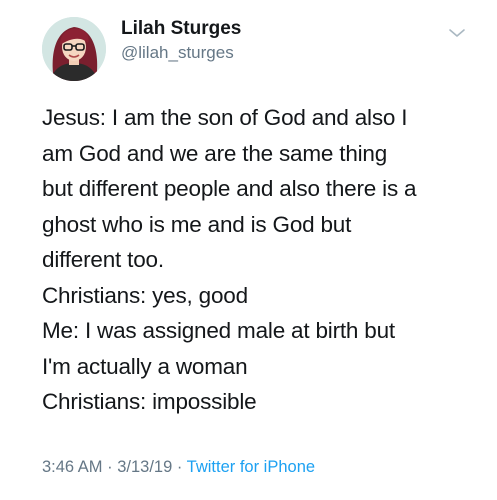 Image resolution: width=497 pixels, height=500 pixels. Describe the element at coordinates (149, 401) in the screenshot. I see `tweet-line: Christians: impossible` at that location.